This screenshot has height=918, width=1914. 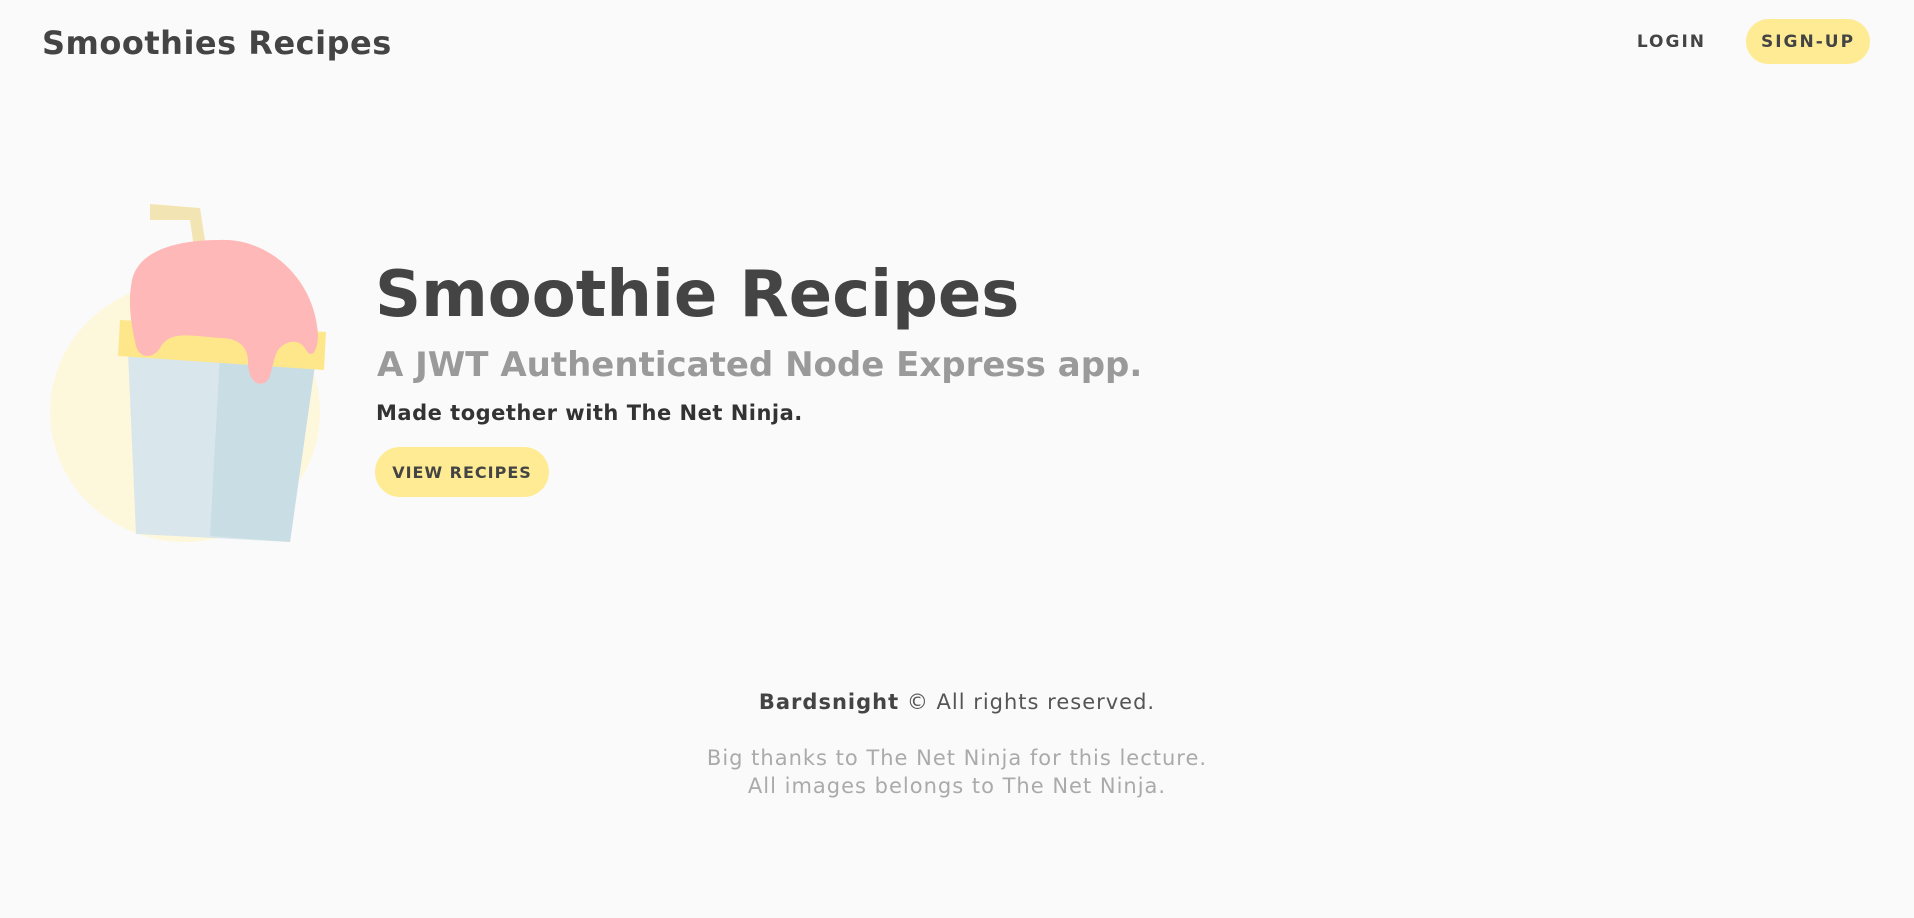 I want to click on hero-tagline: Made together with The Net Ninja., so click(x=589, y=413).